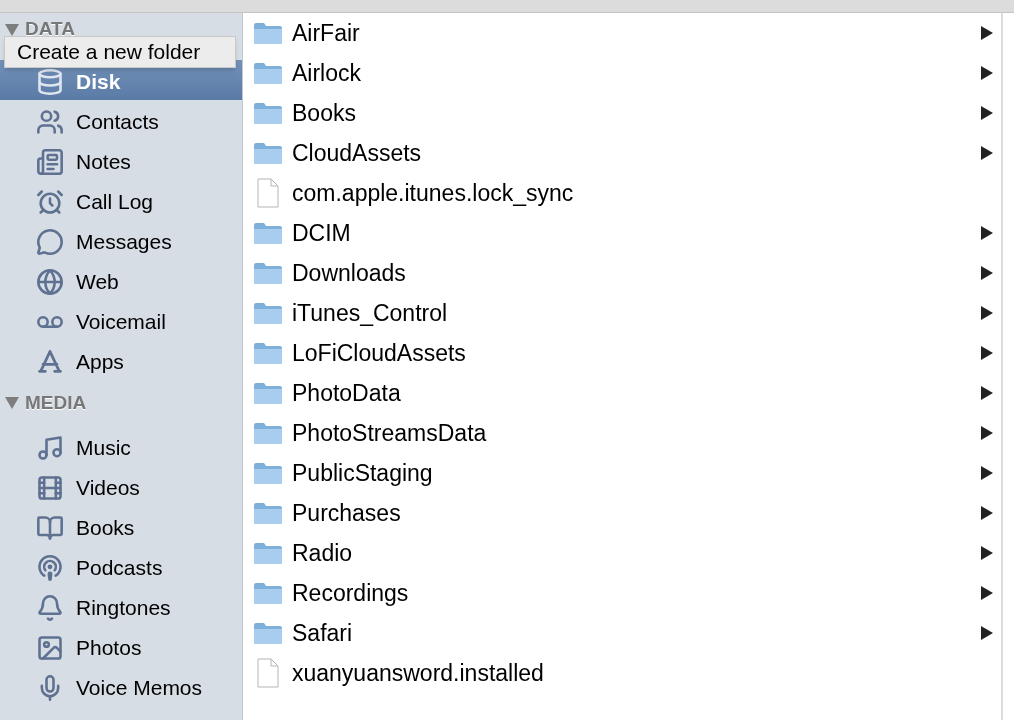  Describe the element at coordinates (50, 448) in the screenshot. I see `music-note-icon` at that location.